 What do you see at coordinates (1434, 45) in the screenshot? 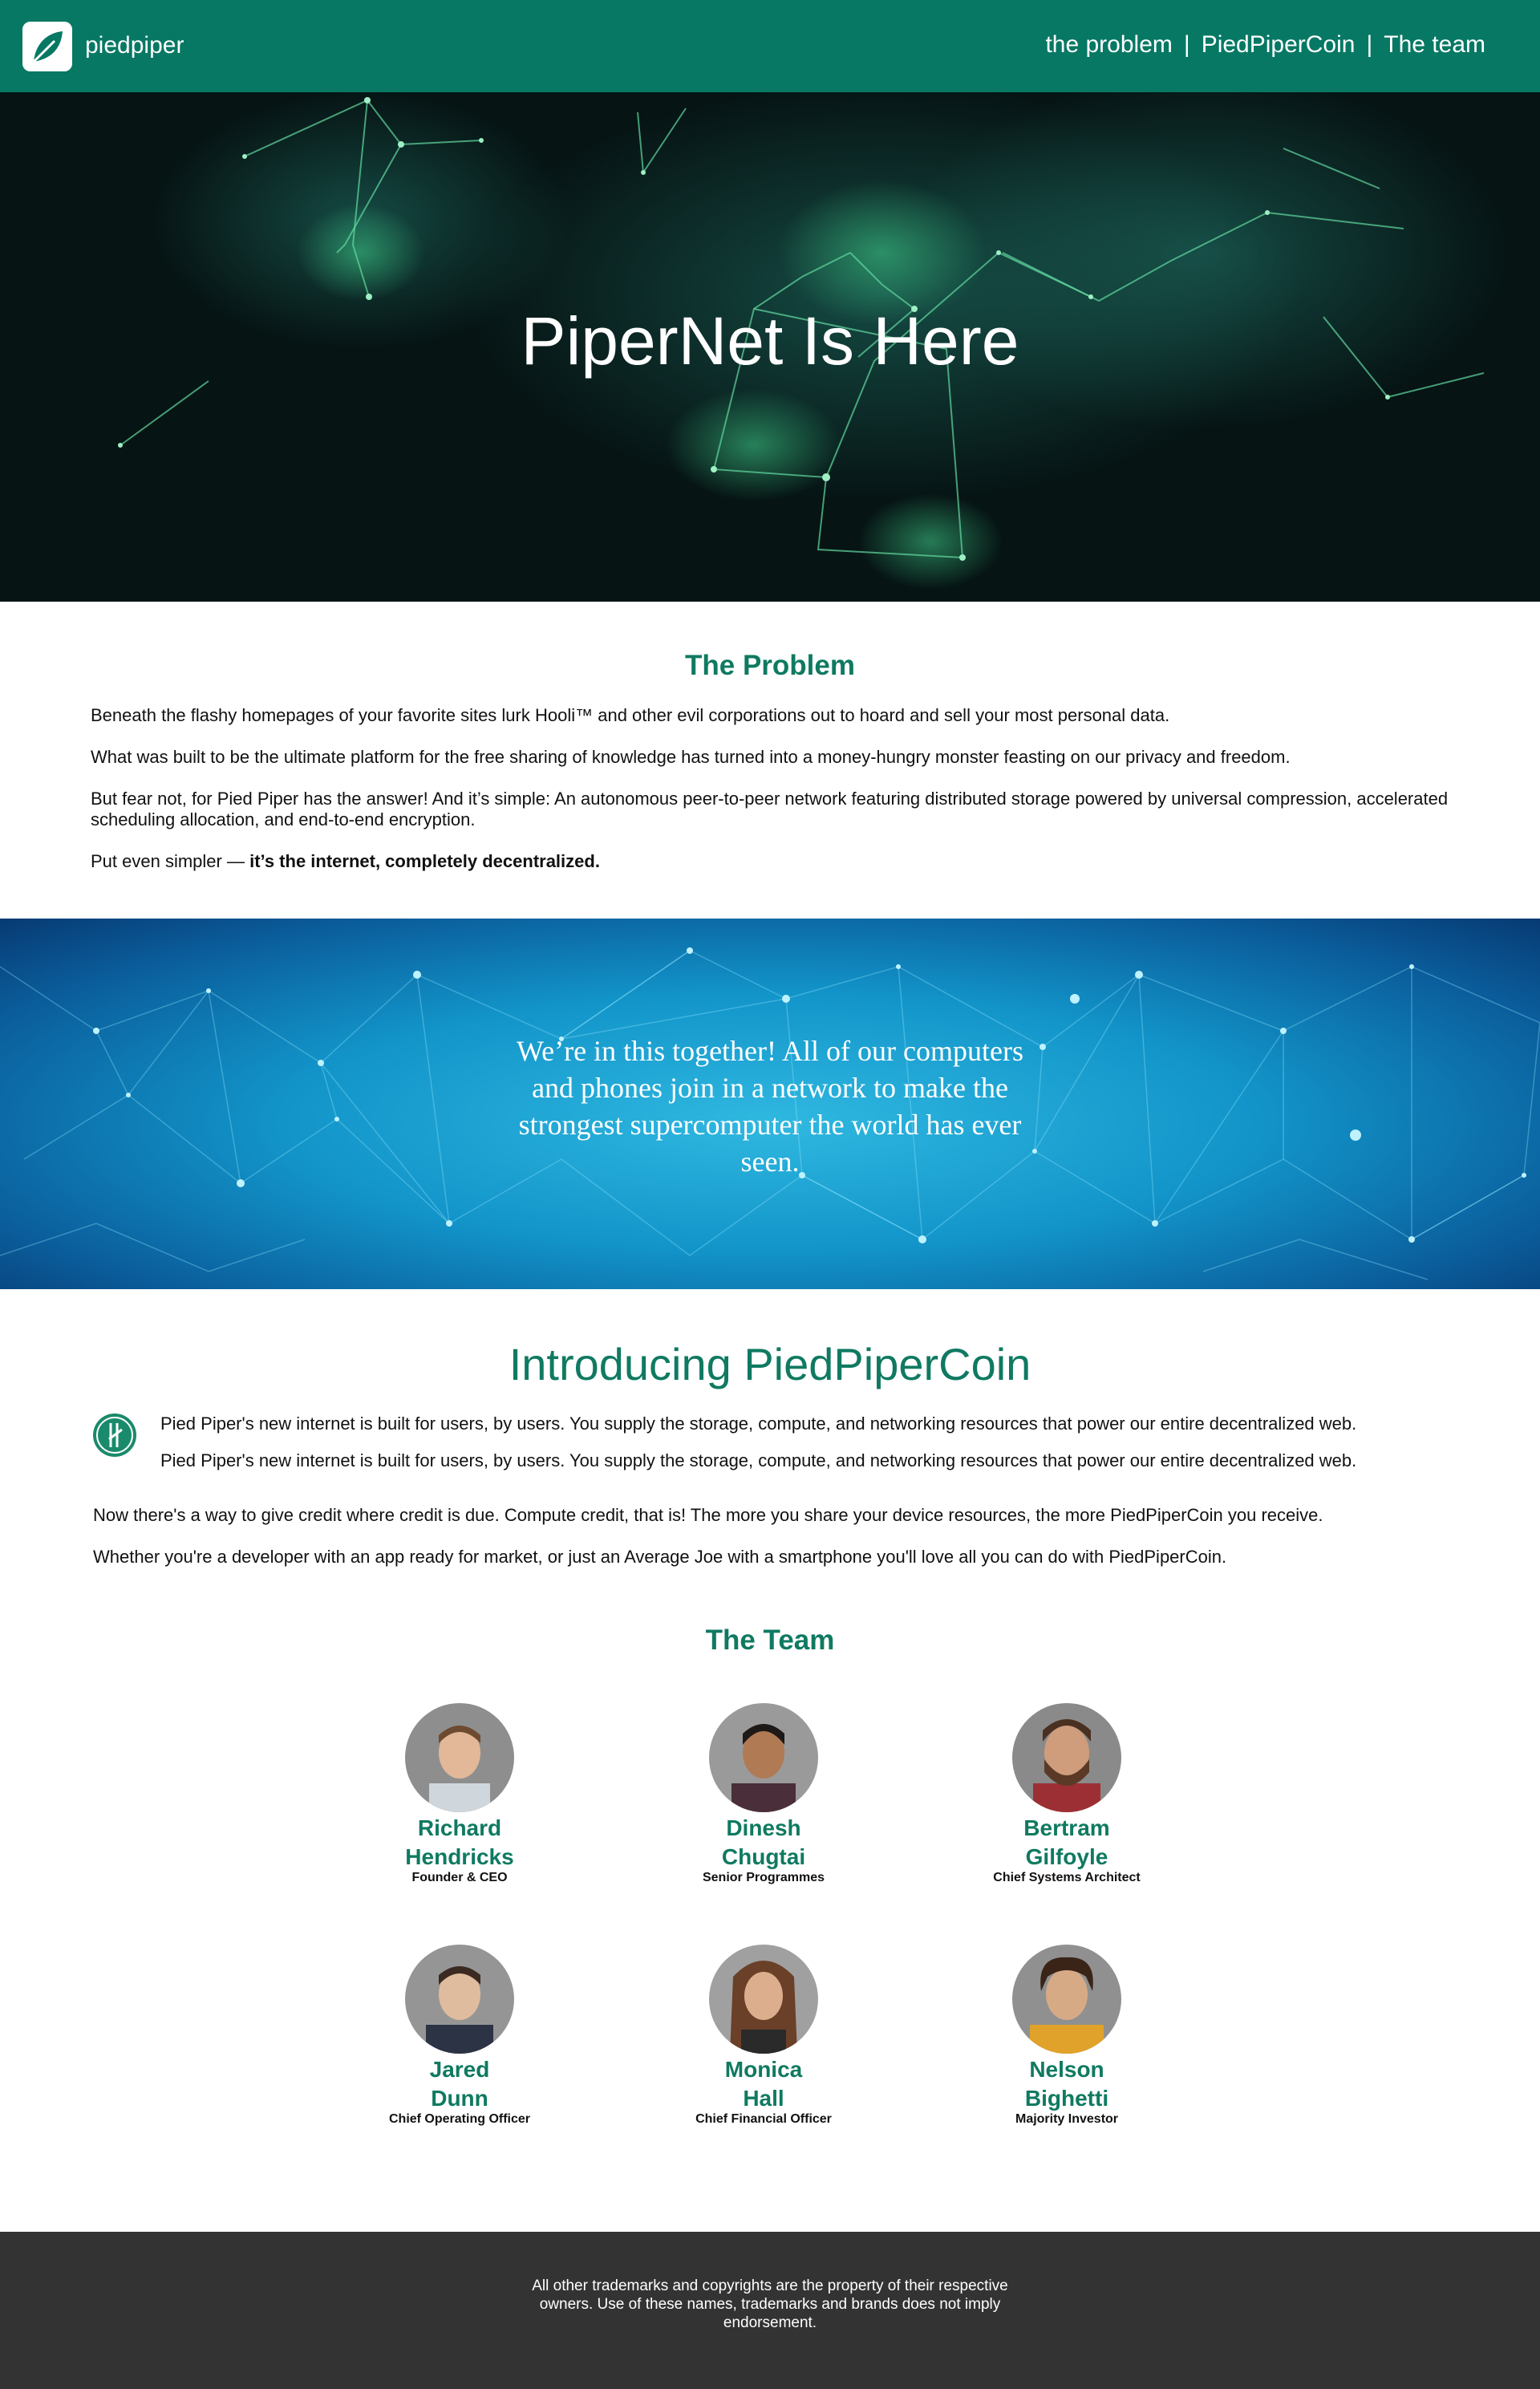
I see `nav-link-the-team: The team` at bounding box center [1434, 45].